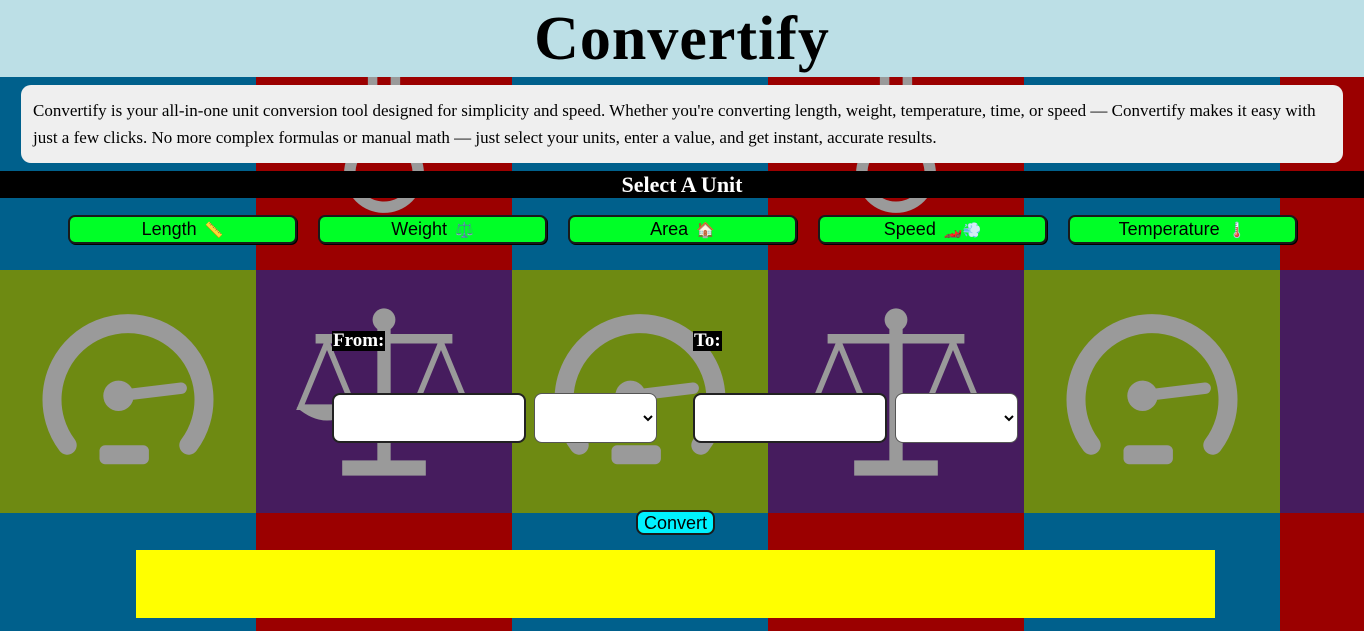  What do you see at coordinates (707, 340) in the screenshot?
I see `to-label: To:` at bounding box center [707, 340].